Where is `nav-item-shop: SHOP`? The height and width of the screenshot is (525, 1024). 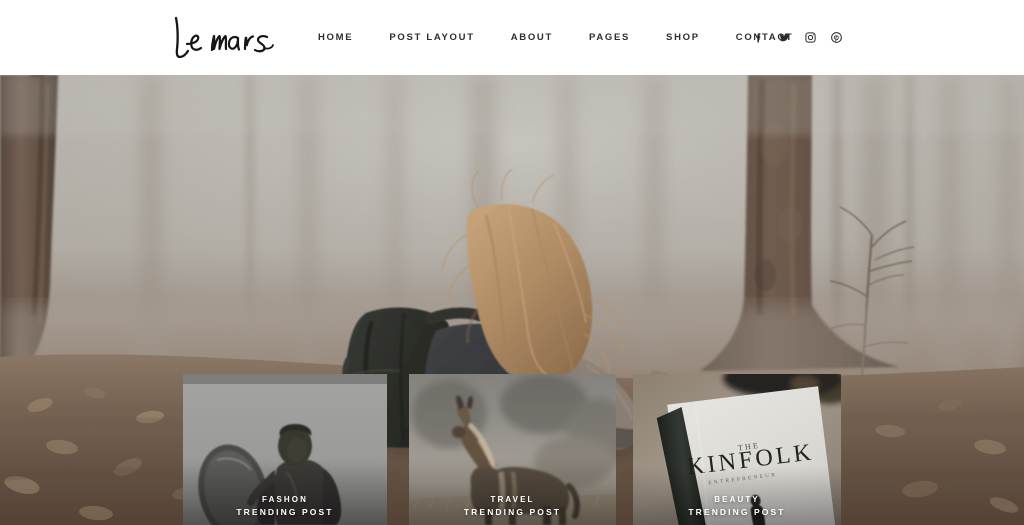 nav-item-shop: SHOP is located at coordinates (683, 37).